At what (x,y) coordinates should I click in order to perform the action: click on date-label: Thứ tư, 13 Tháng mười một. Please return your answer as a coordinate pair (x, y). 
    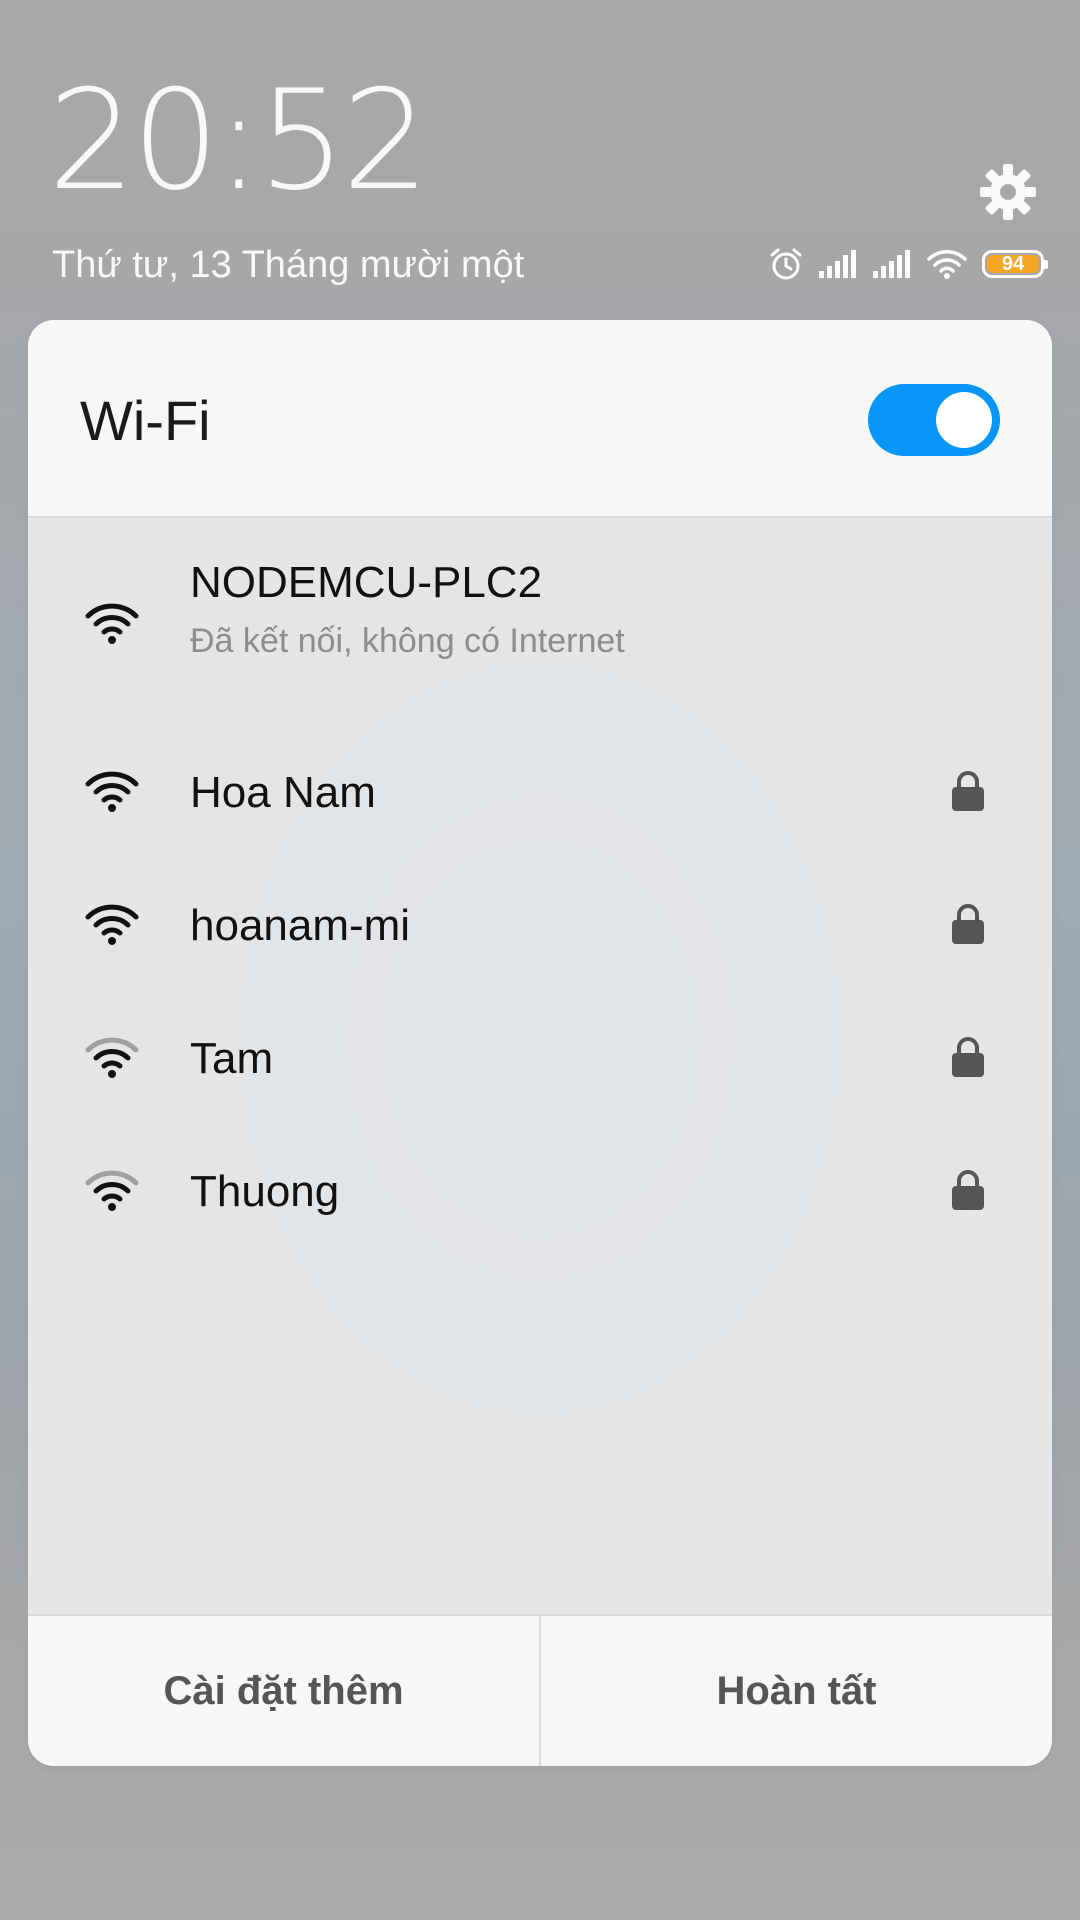
    Looking at the image, I should click on (288, 265).